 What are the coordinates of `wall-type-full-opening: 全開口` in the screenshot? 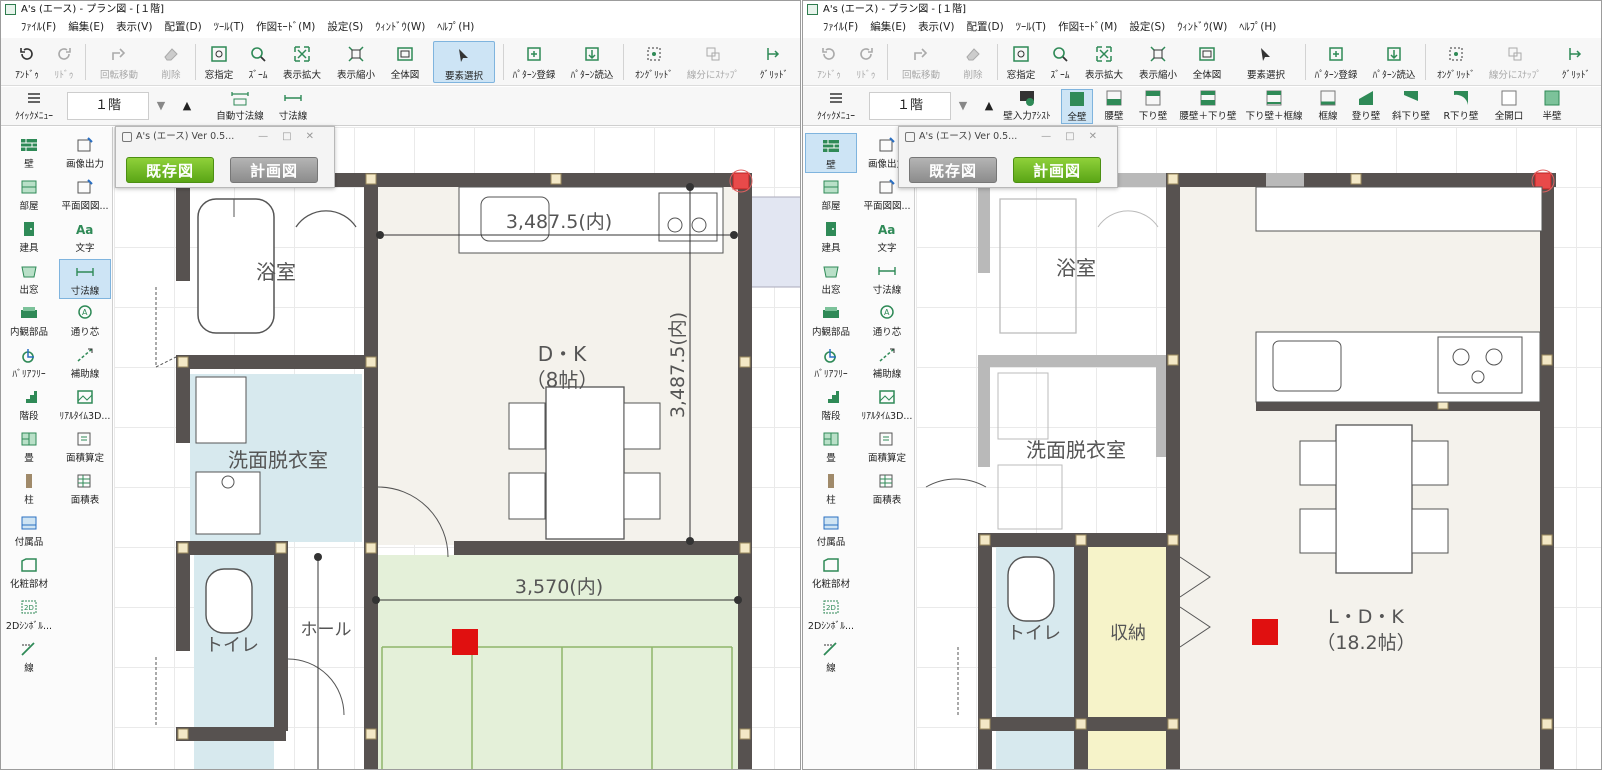 It's located at (1509, 106).